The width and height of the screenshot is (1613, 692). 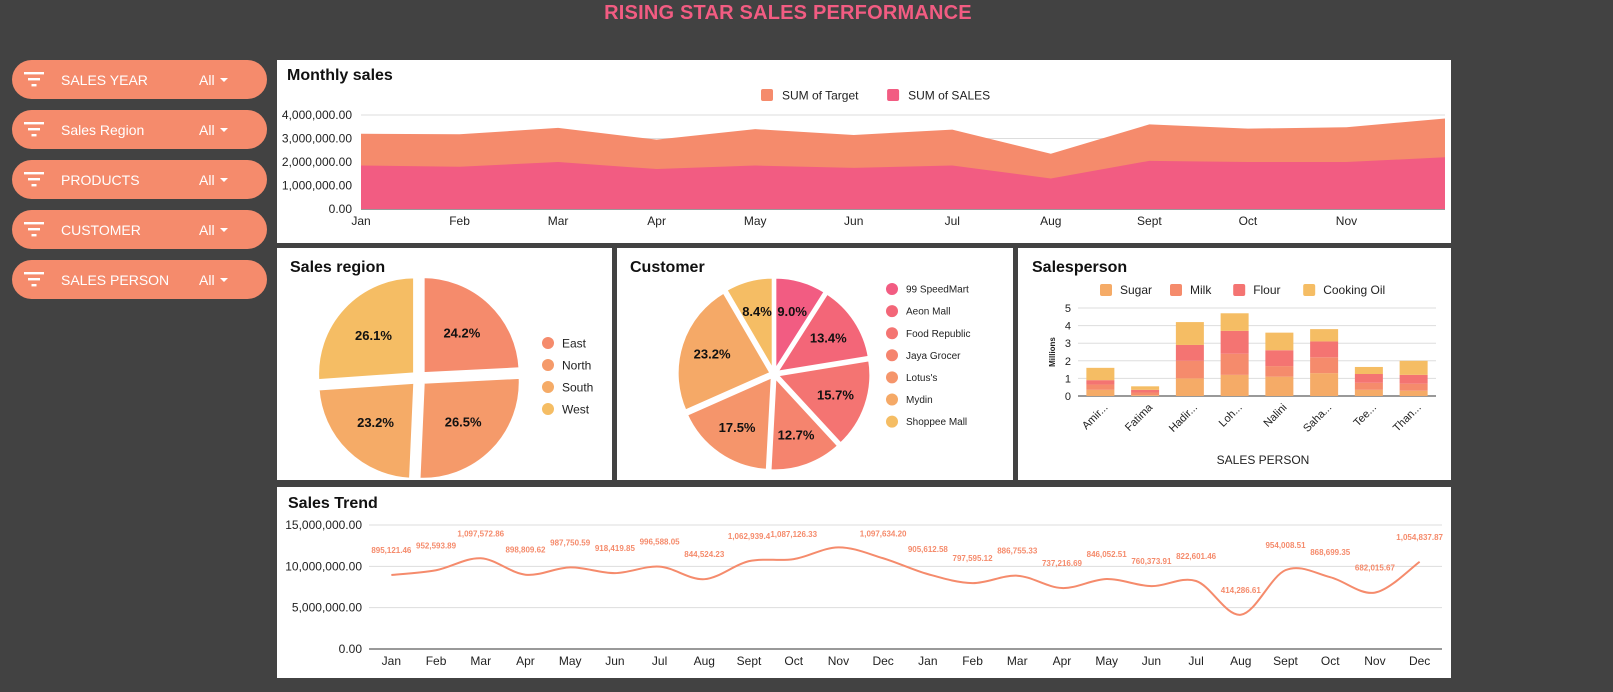 I want to click on data-label: 1,087,126.33, so click(x=793, y=534).